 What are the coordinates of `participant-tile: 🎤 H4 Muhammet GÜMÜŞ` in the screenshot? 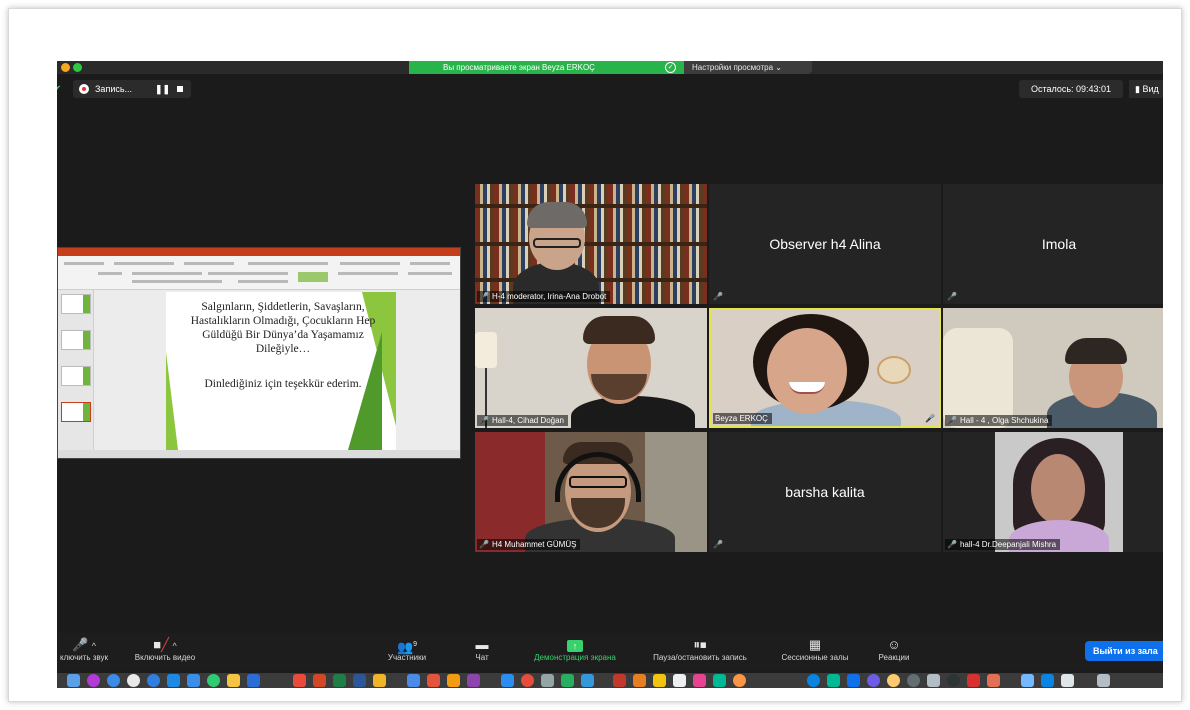 It's located at (591, 492).